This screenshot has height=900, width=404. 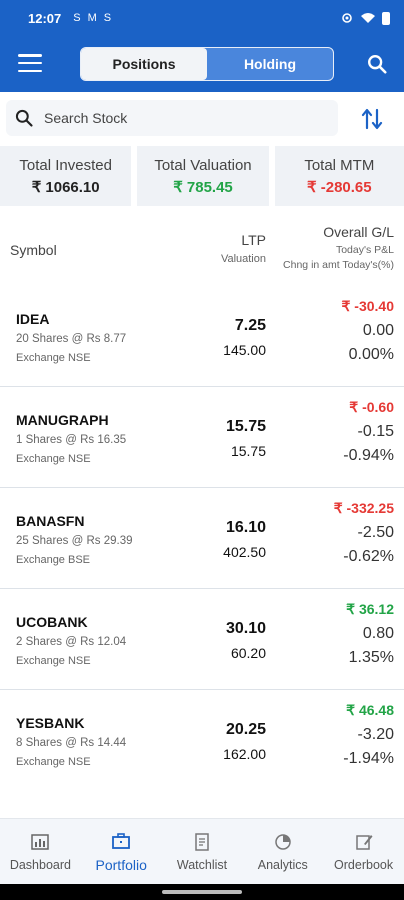 What do you see at coordinates (364, 864) in the screenshot?
I see `nav-label: Orderbook` at bounding box center [364, 864].